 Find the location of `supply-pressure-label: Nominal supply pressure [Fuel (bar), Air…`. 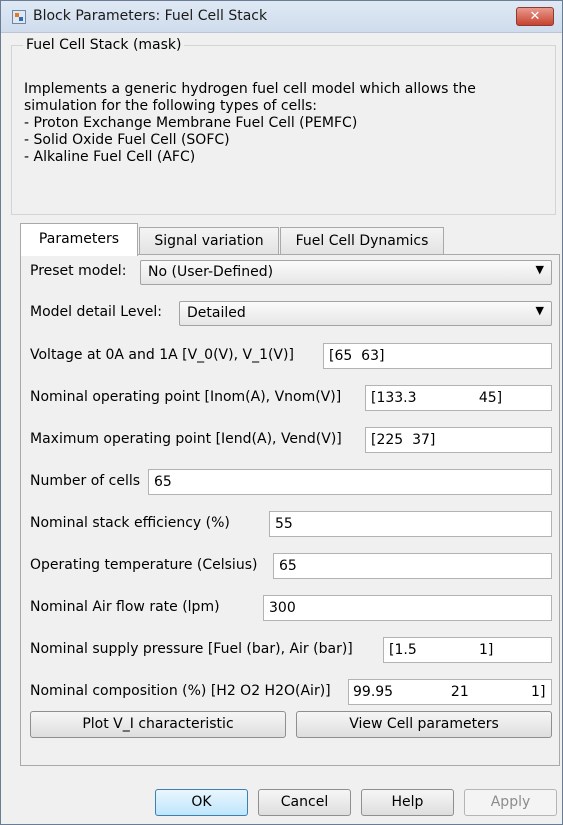

supply-pressure-label: Nominal supply pressure [Fuel (bar), Air… is located at coordinates (191, 649).